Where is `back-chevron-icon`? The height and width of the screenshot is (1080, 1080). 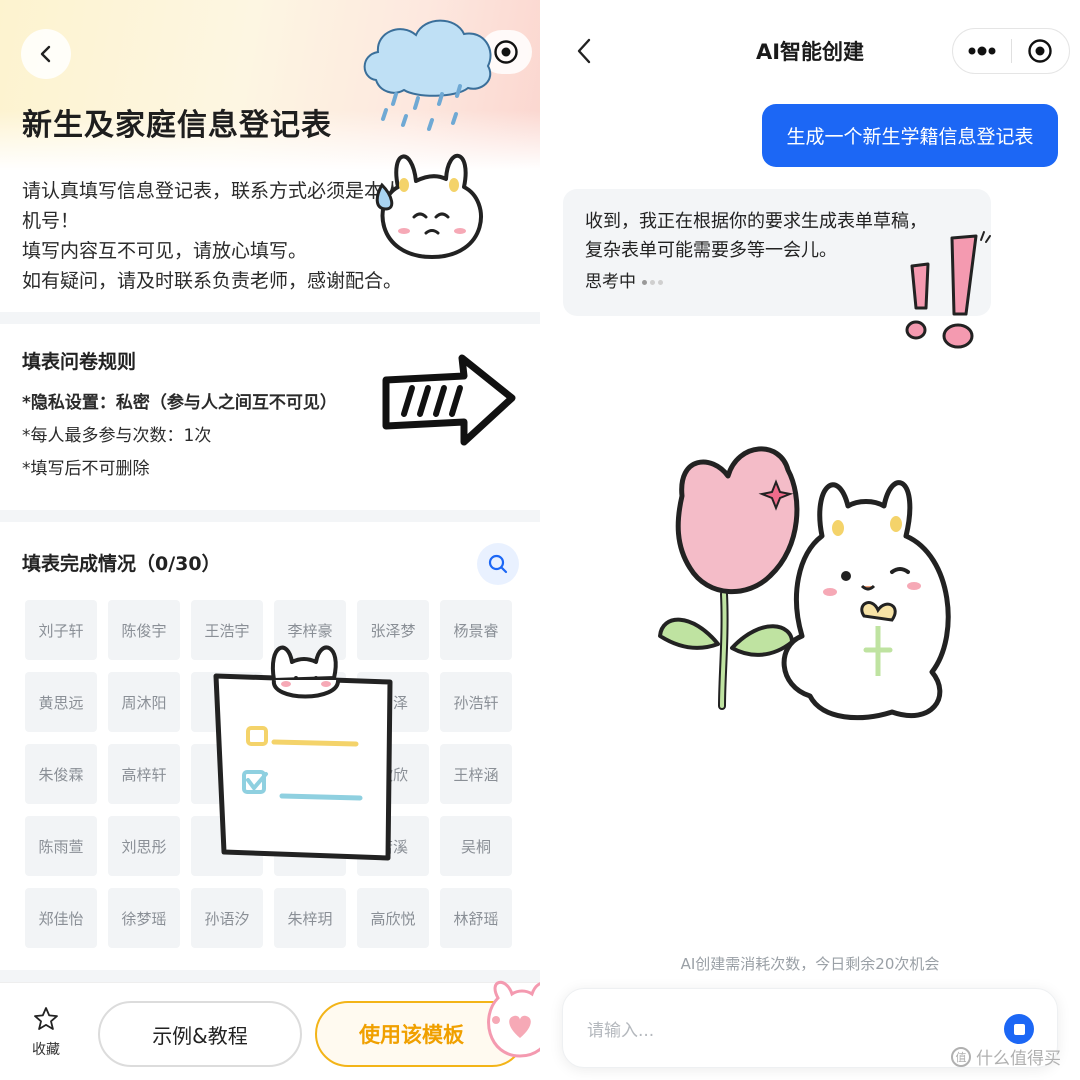
back-chevron-icon is located at coordinates (45, 54).